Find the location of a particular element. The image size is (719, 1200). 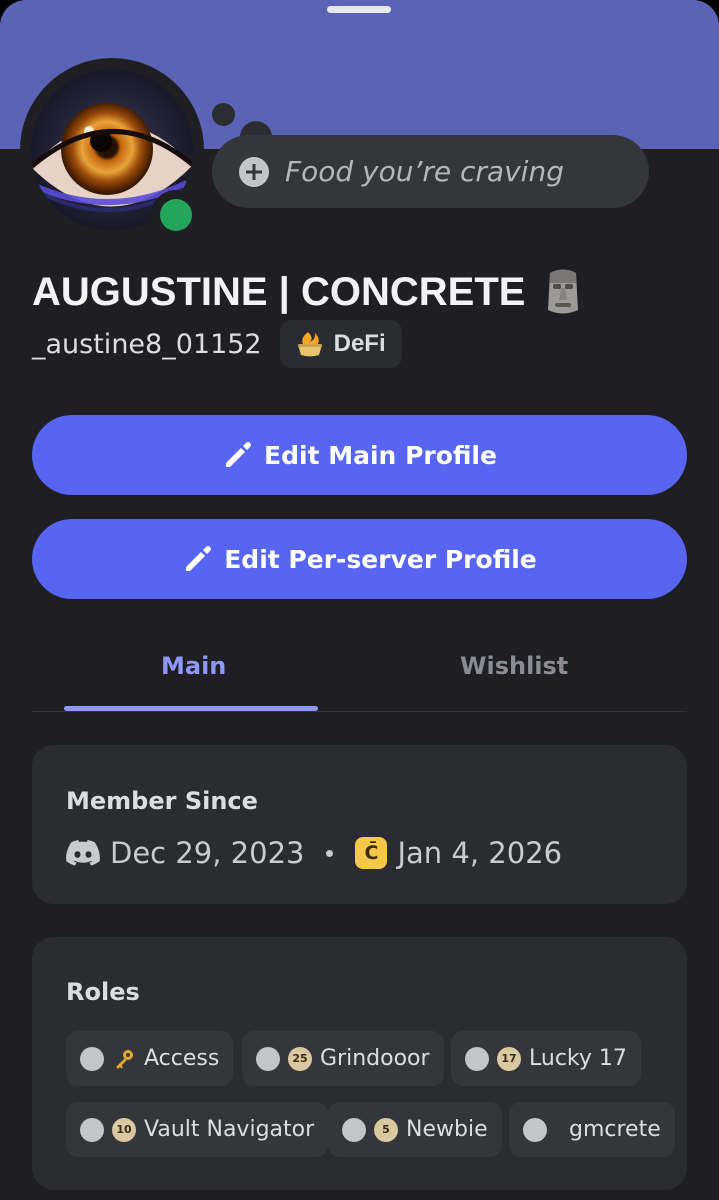

role-pill: 25 Grindooor is located at coordinates (343, 1058).